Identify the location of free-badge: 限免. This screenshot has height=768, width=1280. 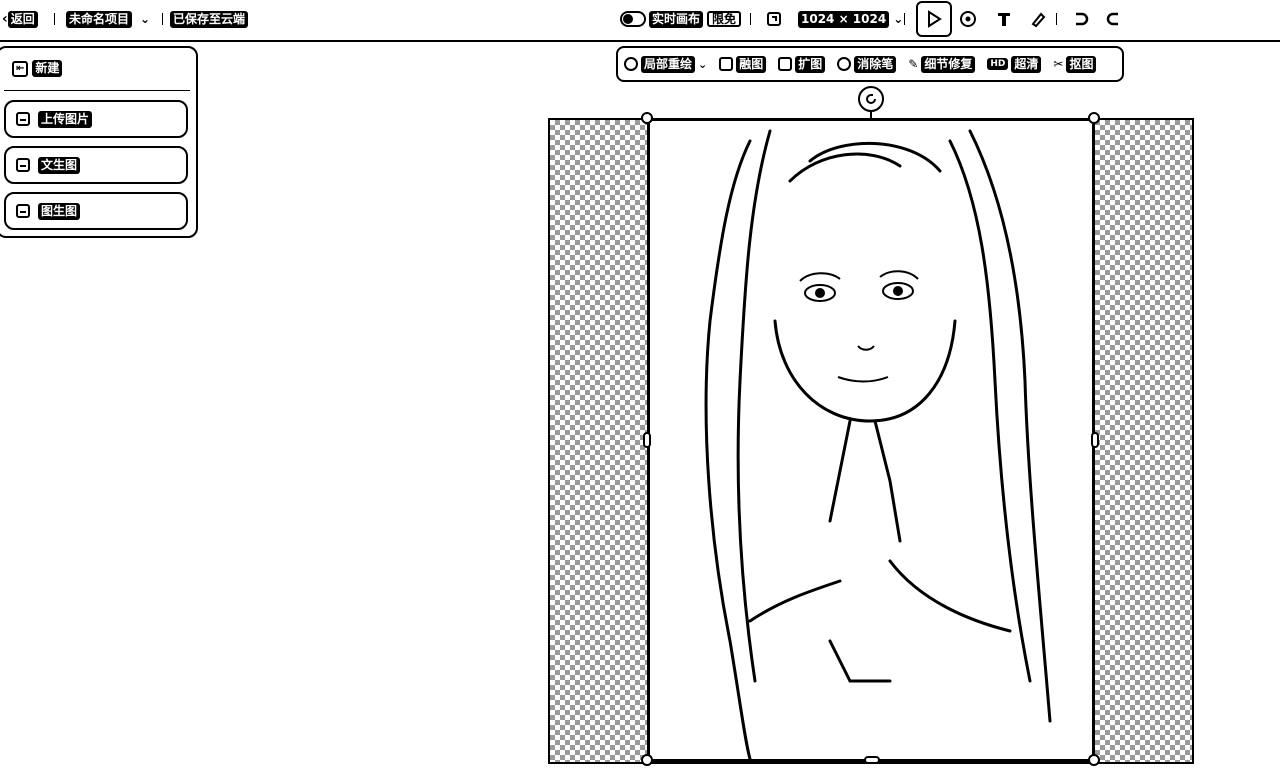
(724, 19).